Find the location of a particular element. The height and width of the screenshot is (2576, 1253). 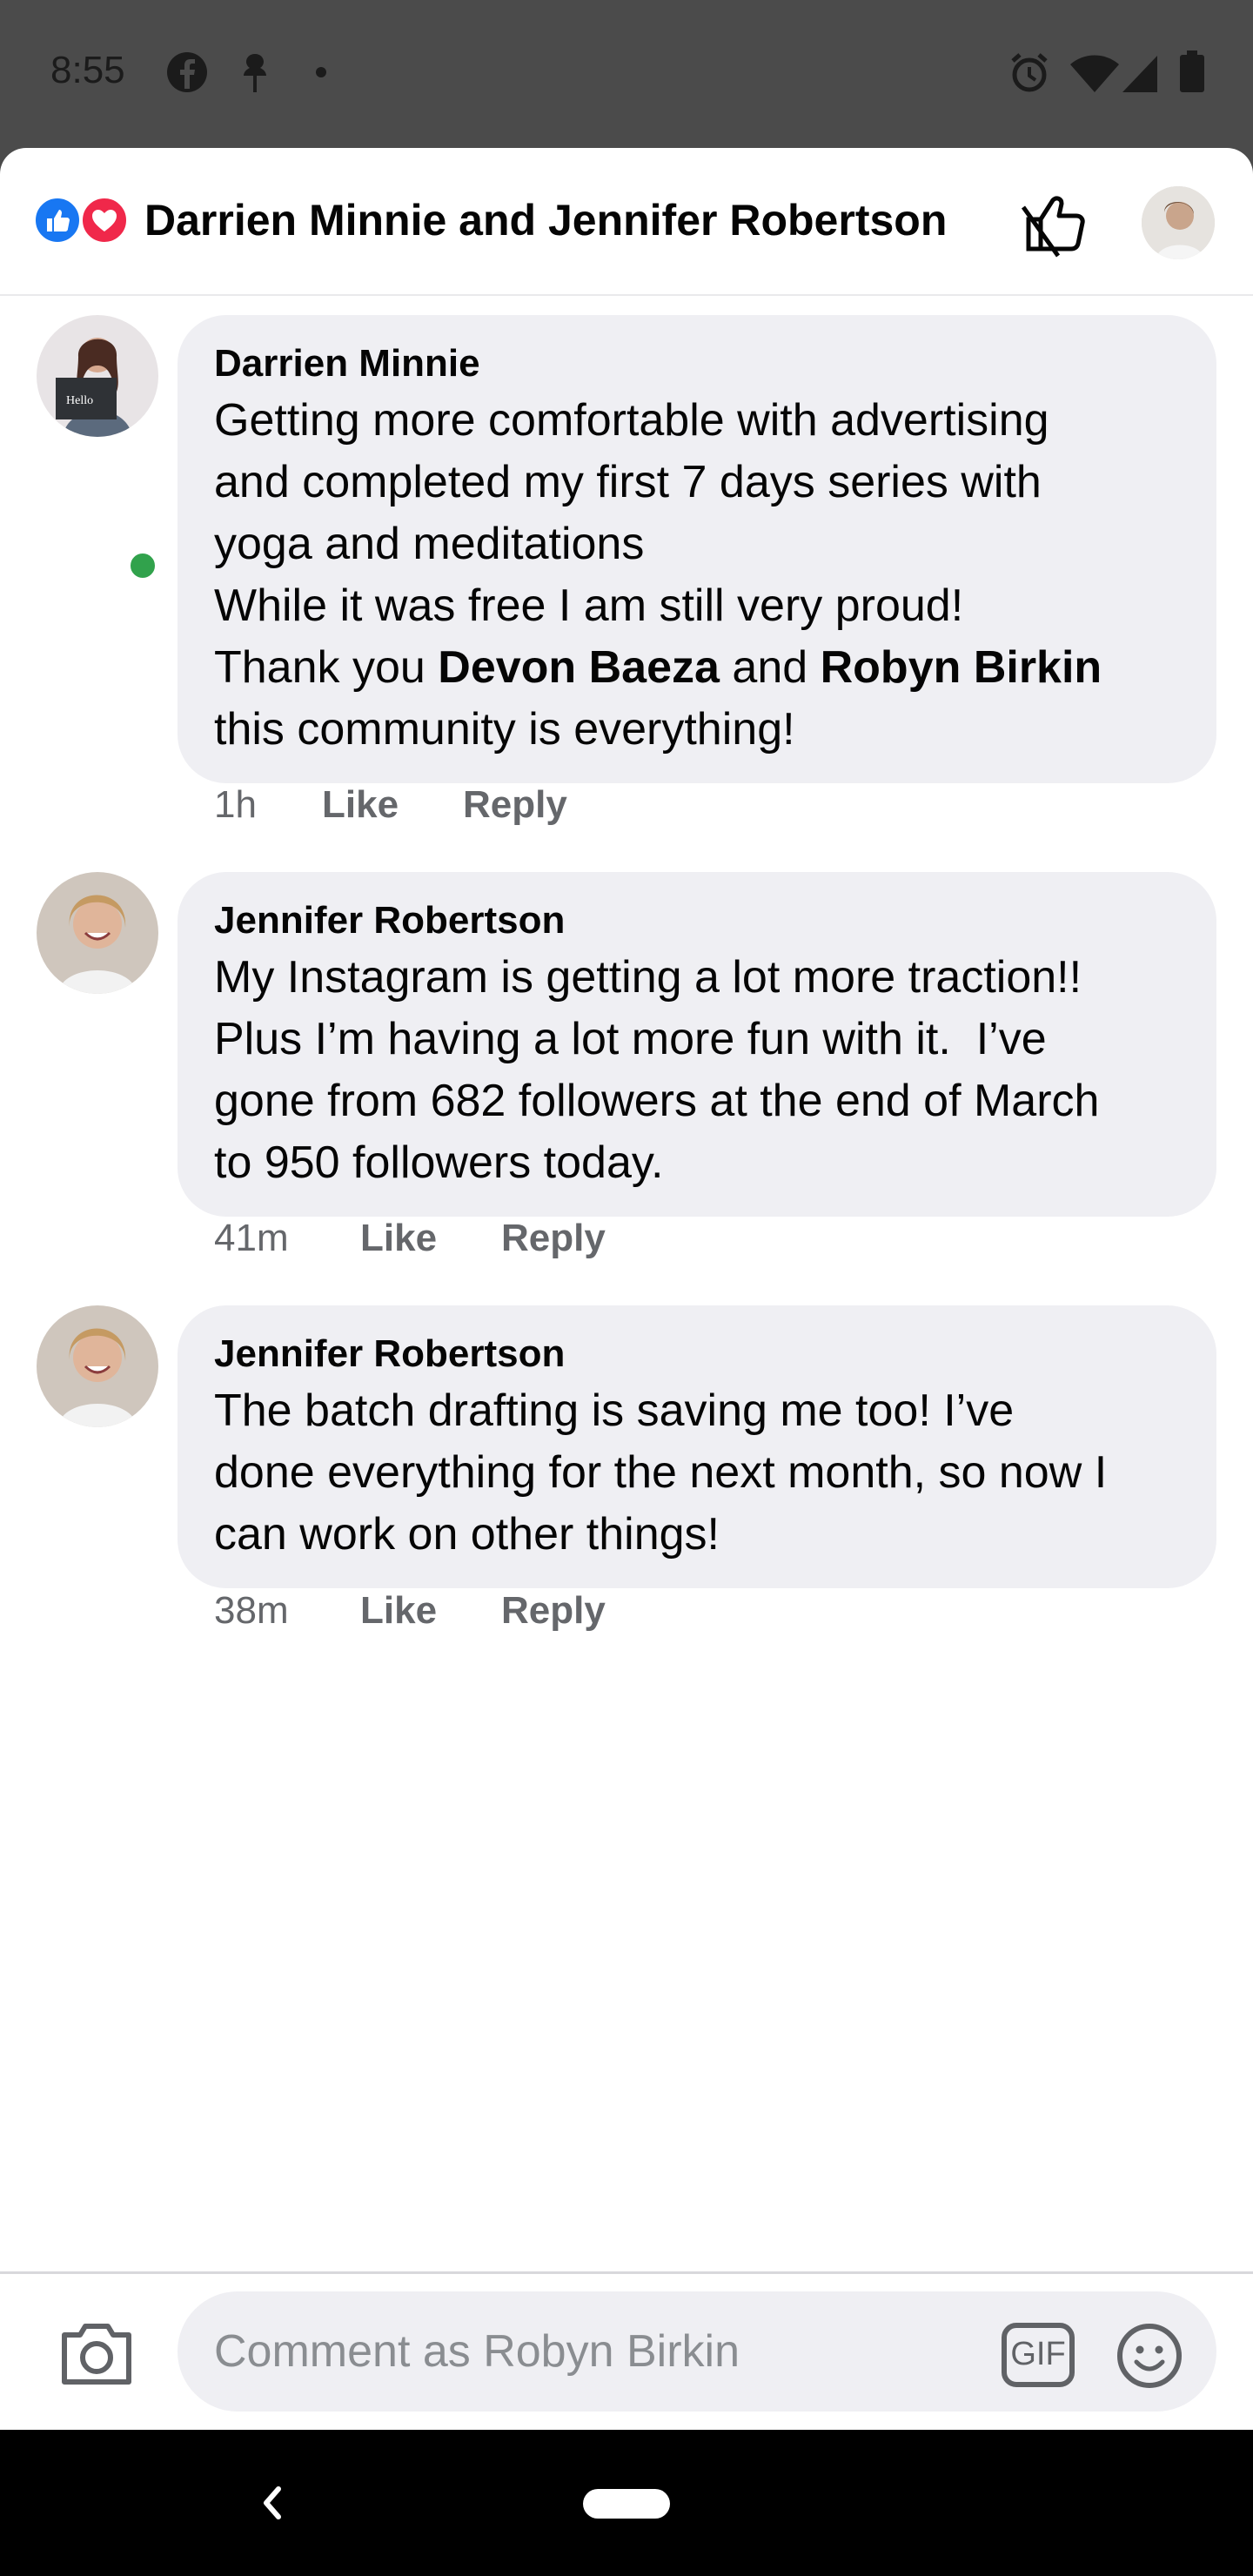

camera-icon is located at coordinates (96, 2353).